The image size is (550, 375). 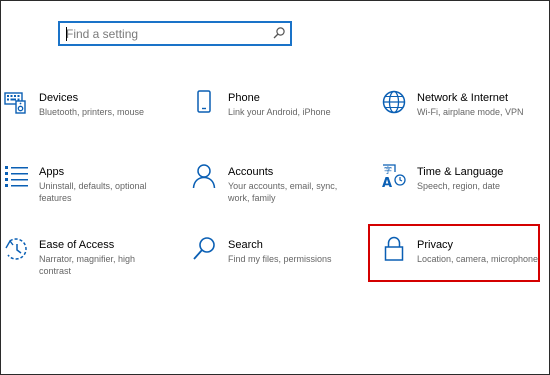 What do you see at coordinates (460, 172) in the screenshot?
I see `tile-title: Time & Language` at bounding box center [460, 172].